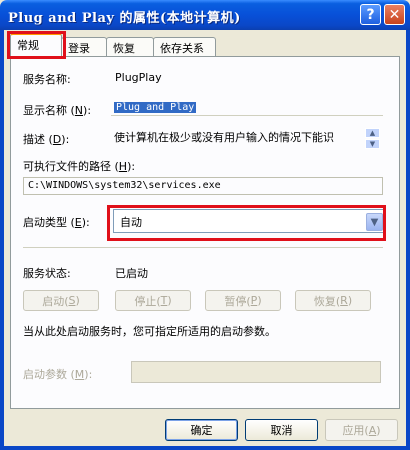 This screenshot has height=450, width=410. I want to click on tab-logon: 登录, so click(84, 47).